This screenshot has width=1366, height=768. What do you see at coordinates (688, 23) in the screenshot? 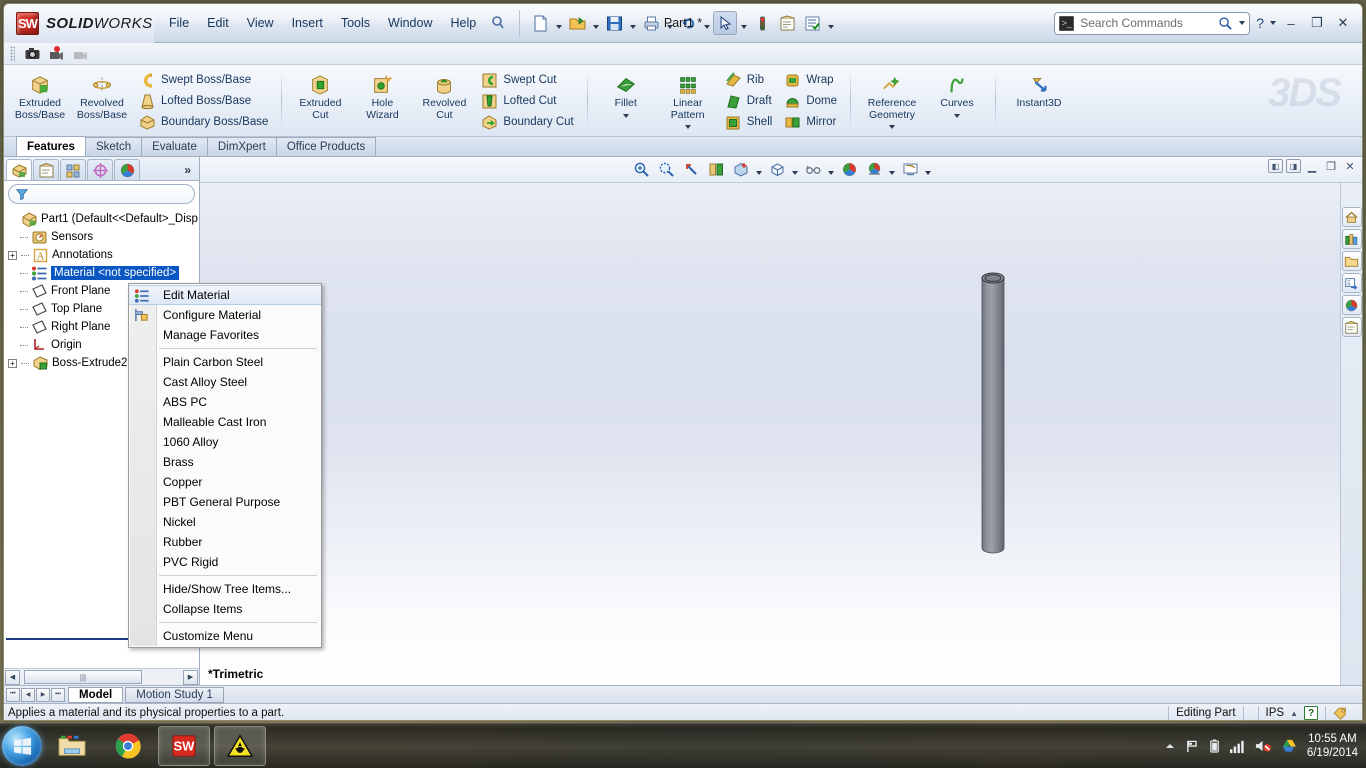
I see `undo-button` at bounding box center [688, 23].